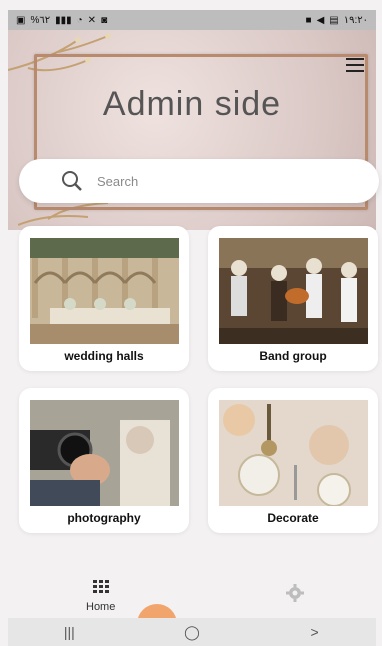  What do you see at coordinates (295, 593) in the screenshot?
I see `gear-icon` at bounding box center [295, 593].